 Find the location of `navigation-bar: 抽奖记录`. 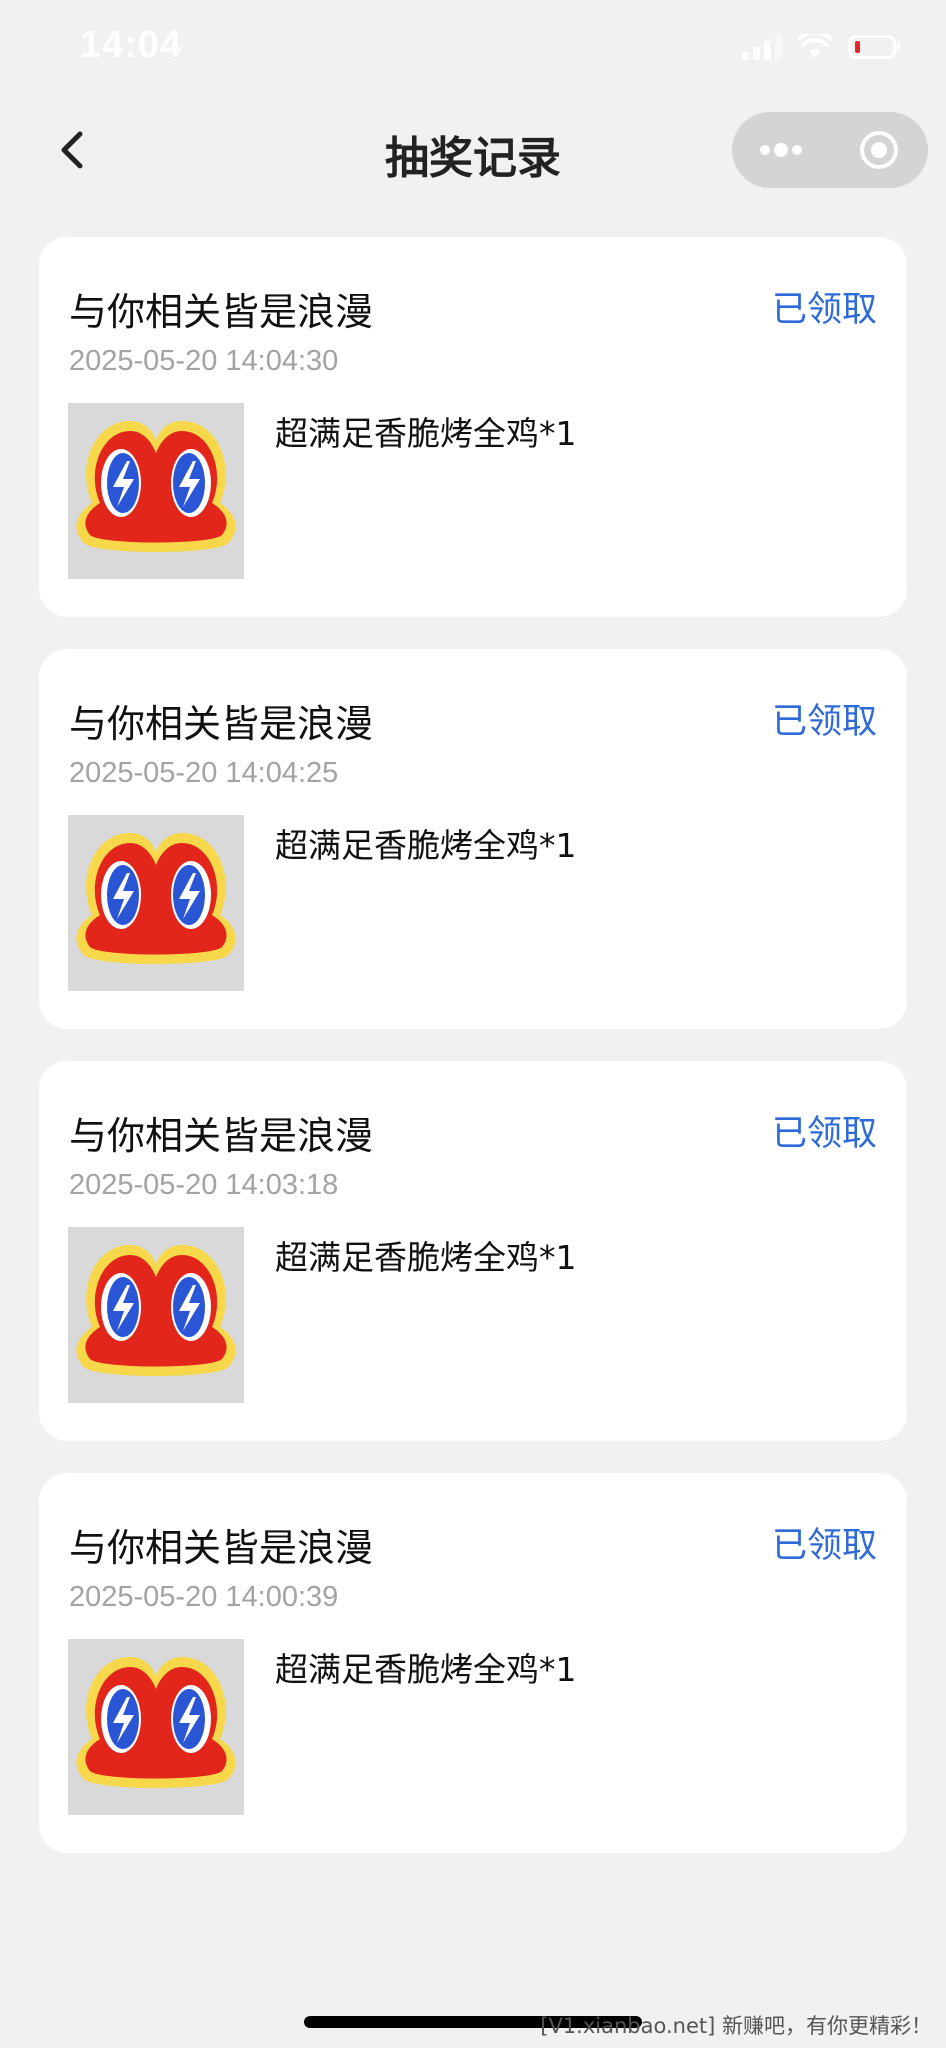

navigation-bar: 抽奖记录 is located at coordinates (473, 150).